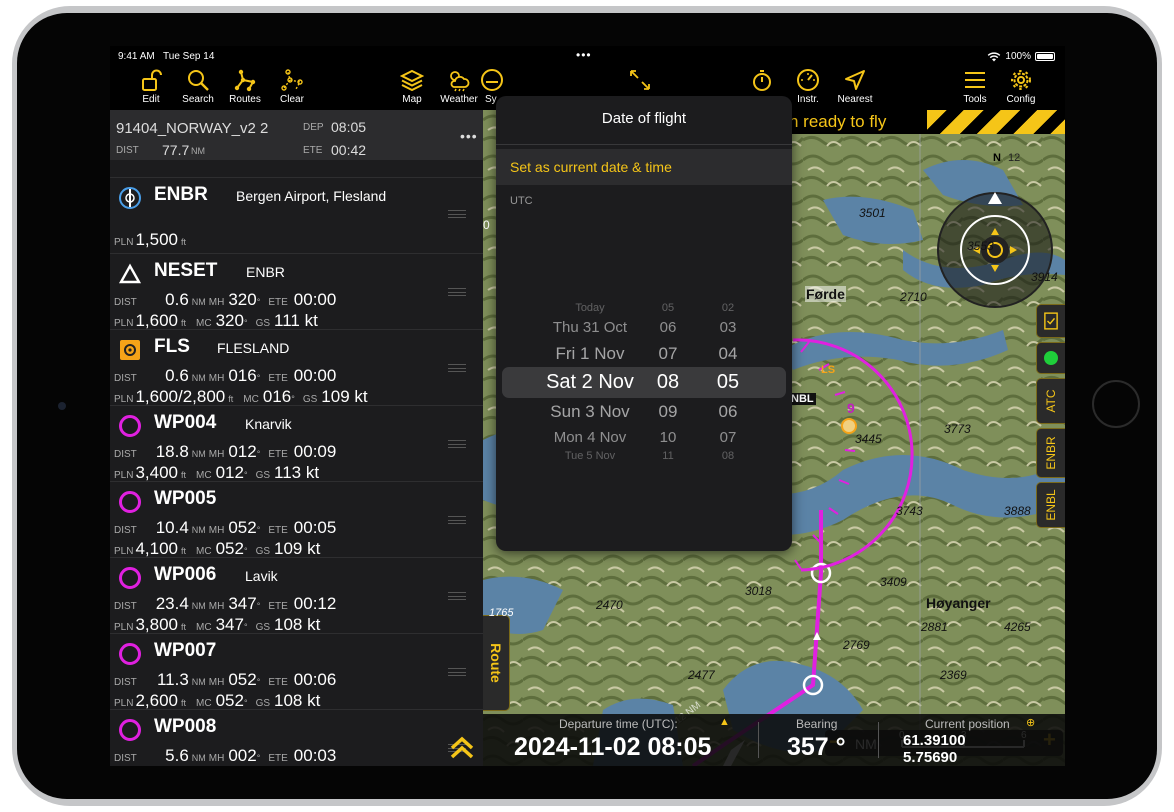 The image size is (1174, 812). What do you see at coordinates (225, 300) in the screenshot?
I see `leg-row-dist: DIST 0.6 NM MH 320 ° ETE 00:00` at bounding box center [225, 300].